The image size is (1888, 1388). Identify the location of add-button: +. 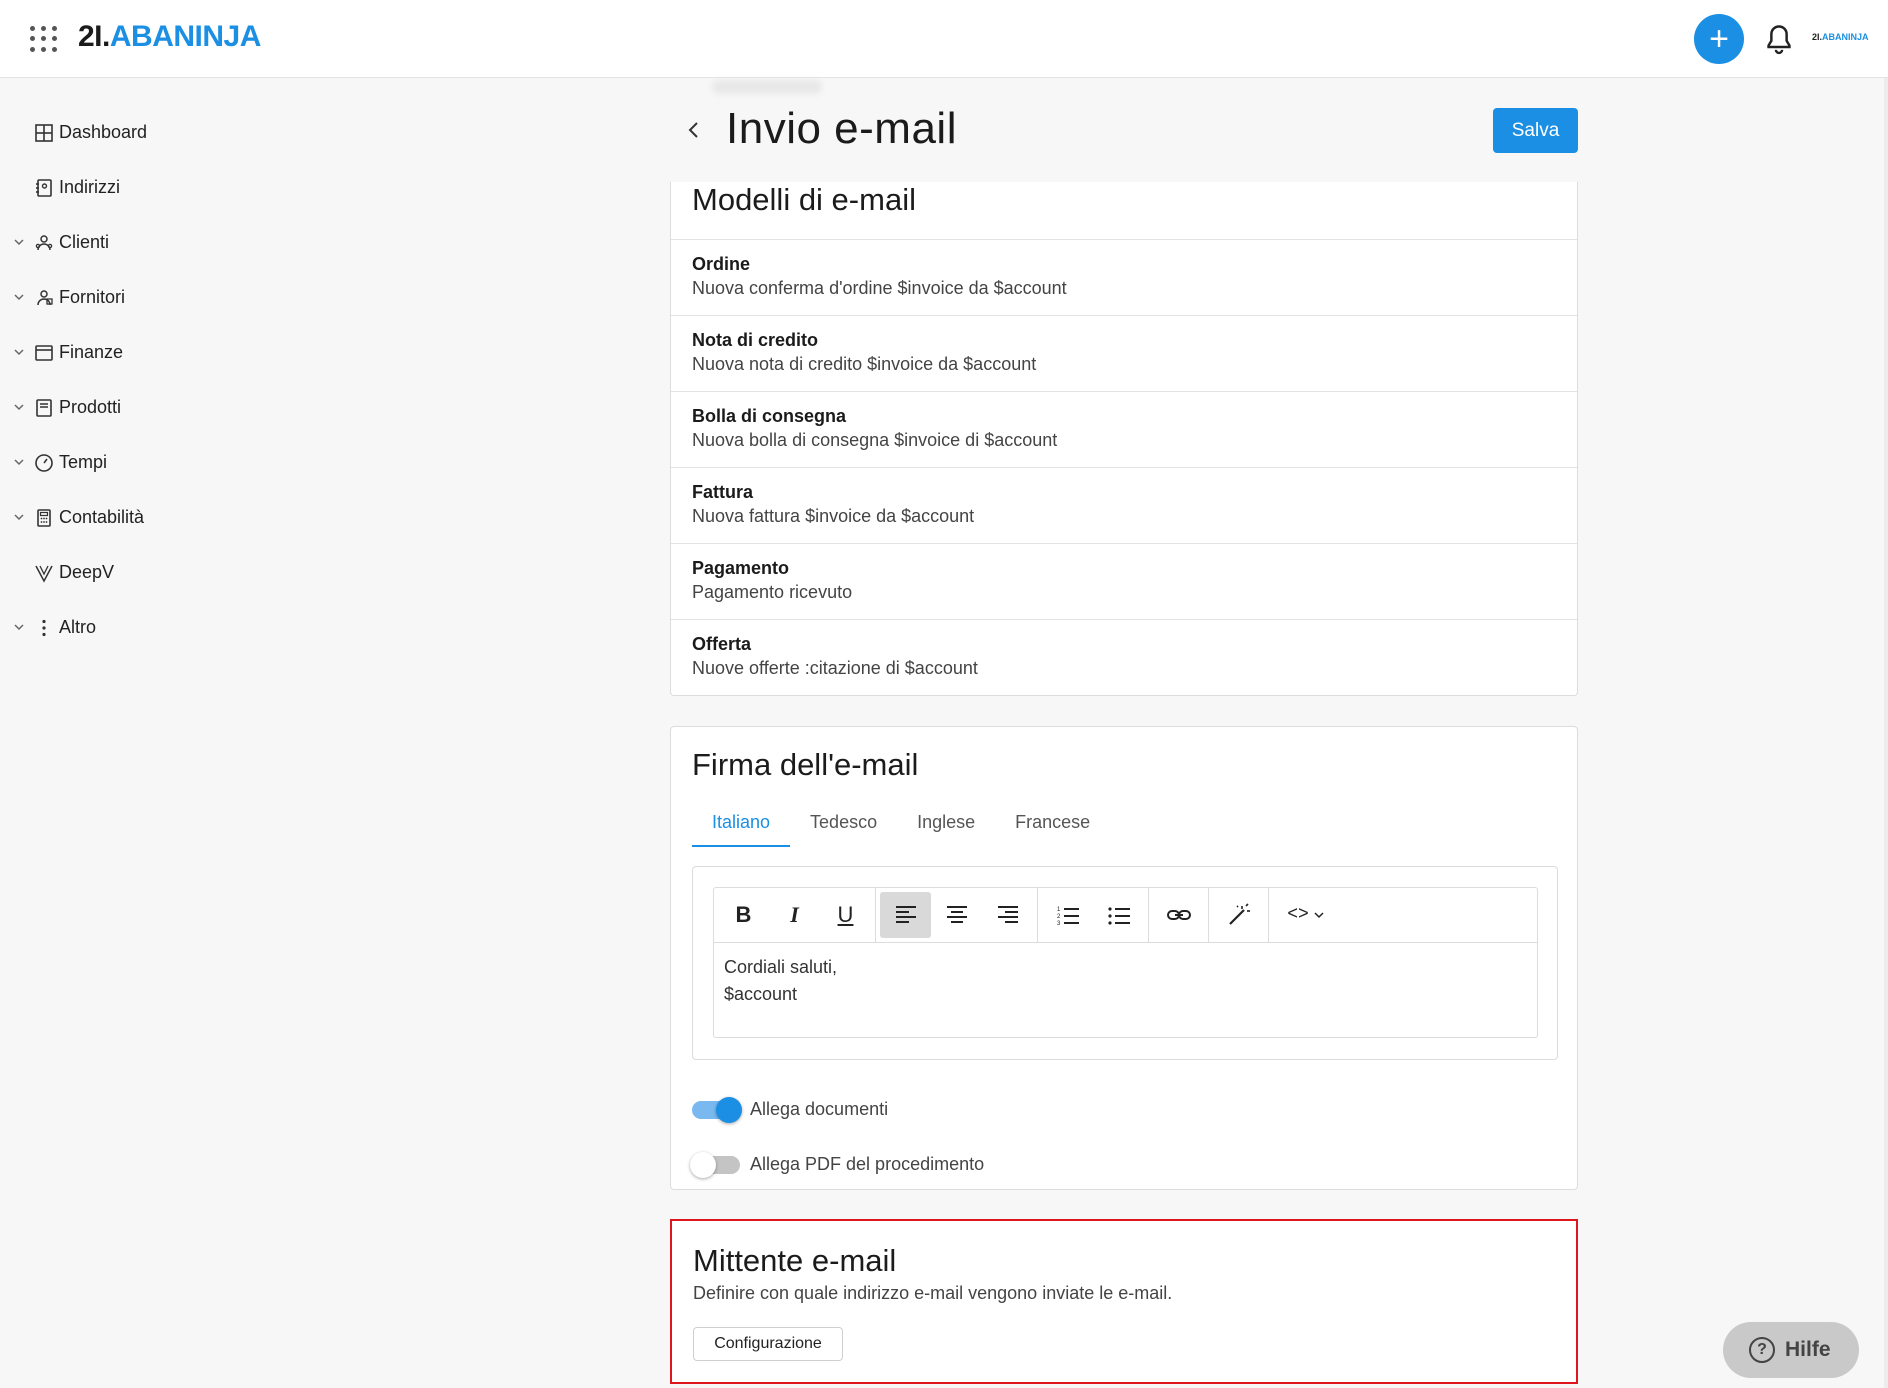
(1719, 39).